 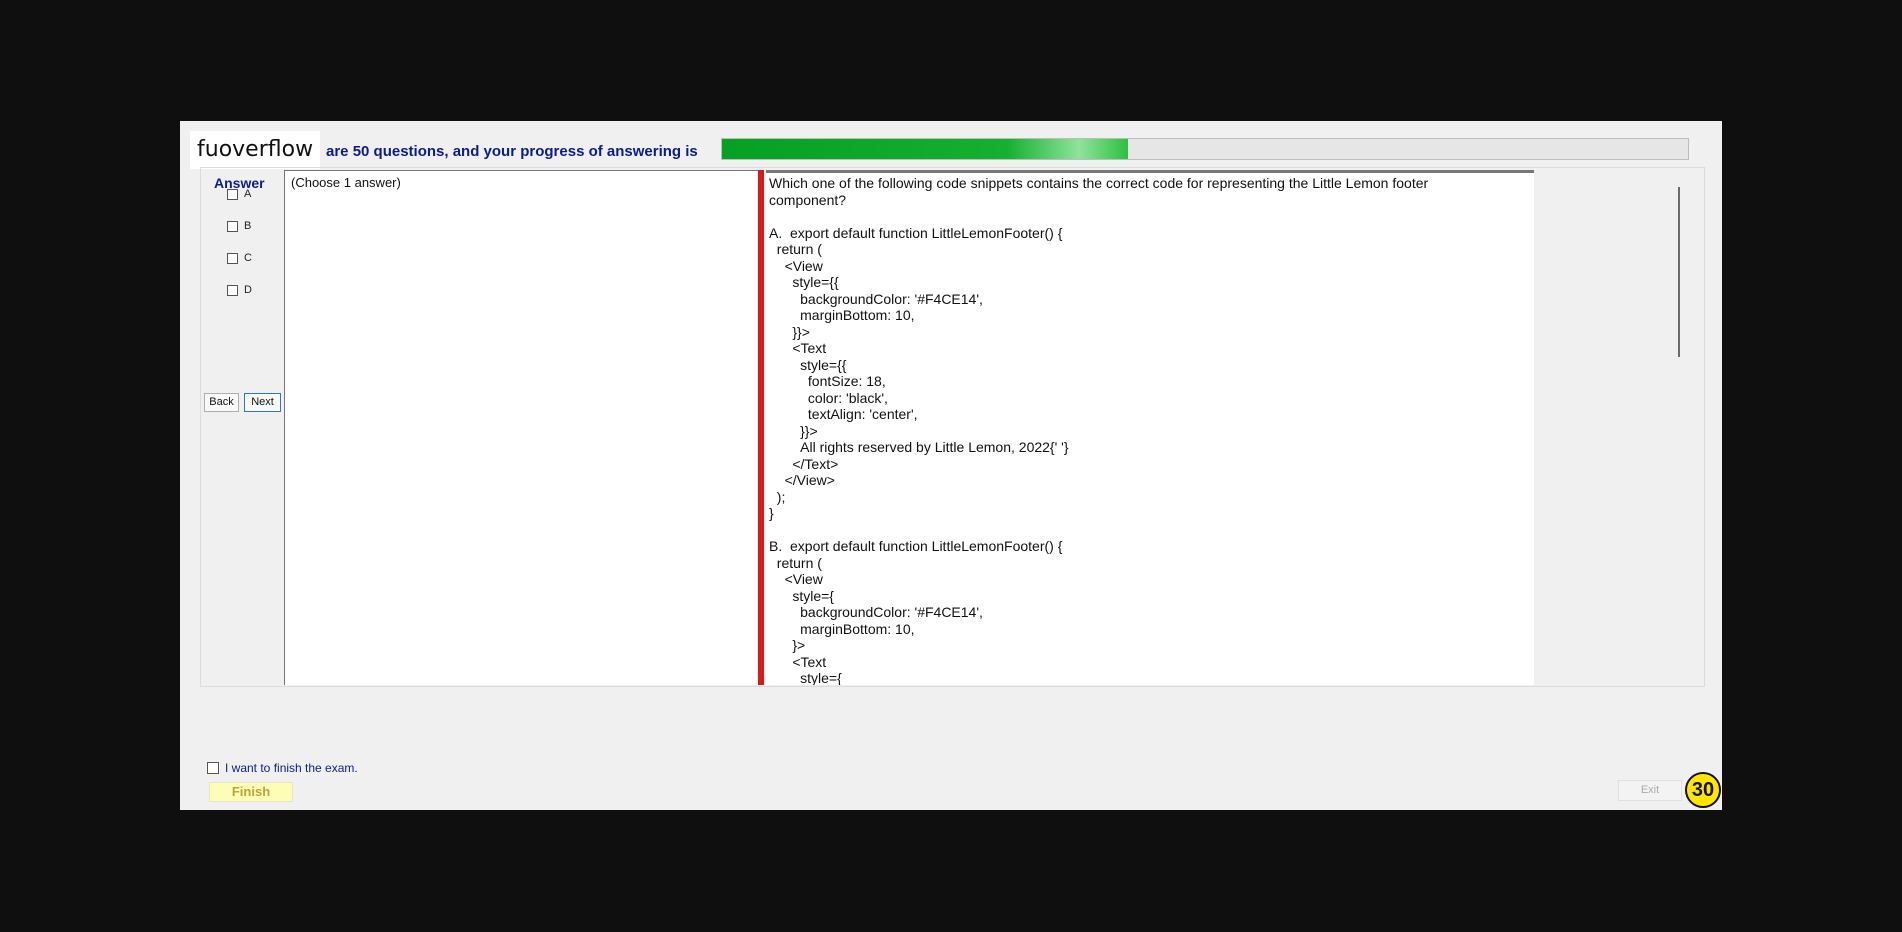 I want to click on timer-badge: 30, so click(x=1703, y=790).